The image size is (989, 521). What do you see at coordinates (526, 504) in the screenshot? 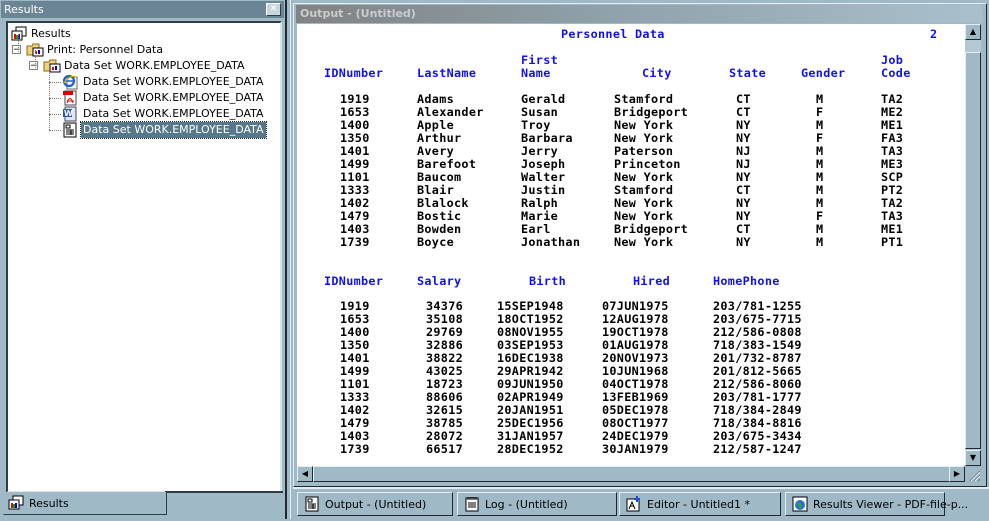
I see `taskbar-button-label: Log - (Untitled)` at bounding box center [526, 504].